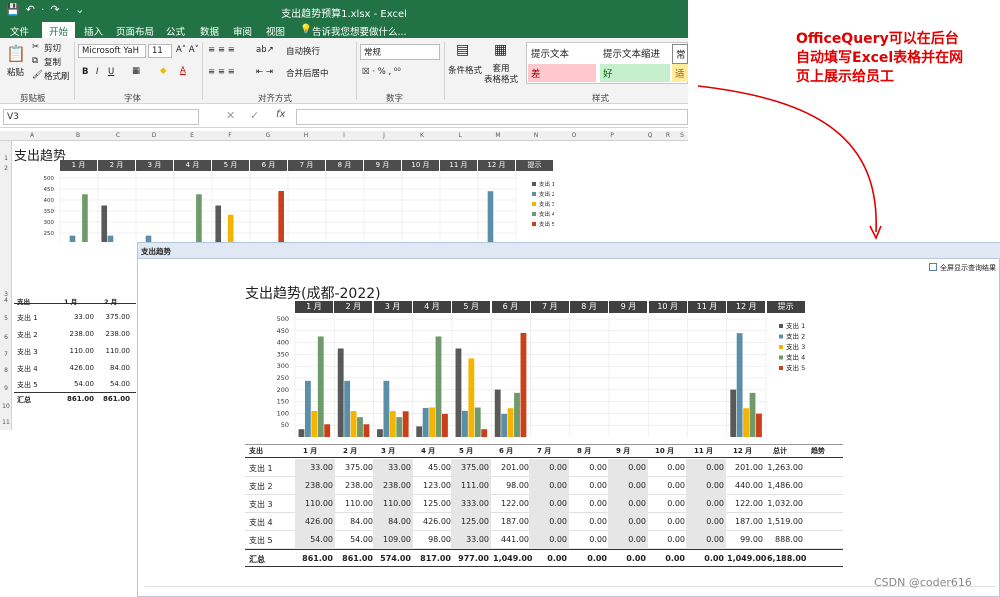 Image resolution: width=1000 pixels, height=597 pixels. Describe the element at coordinates (680, 54) in the screenshot. I see `style-normal: 常` at that location.